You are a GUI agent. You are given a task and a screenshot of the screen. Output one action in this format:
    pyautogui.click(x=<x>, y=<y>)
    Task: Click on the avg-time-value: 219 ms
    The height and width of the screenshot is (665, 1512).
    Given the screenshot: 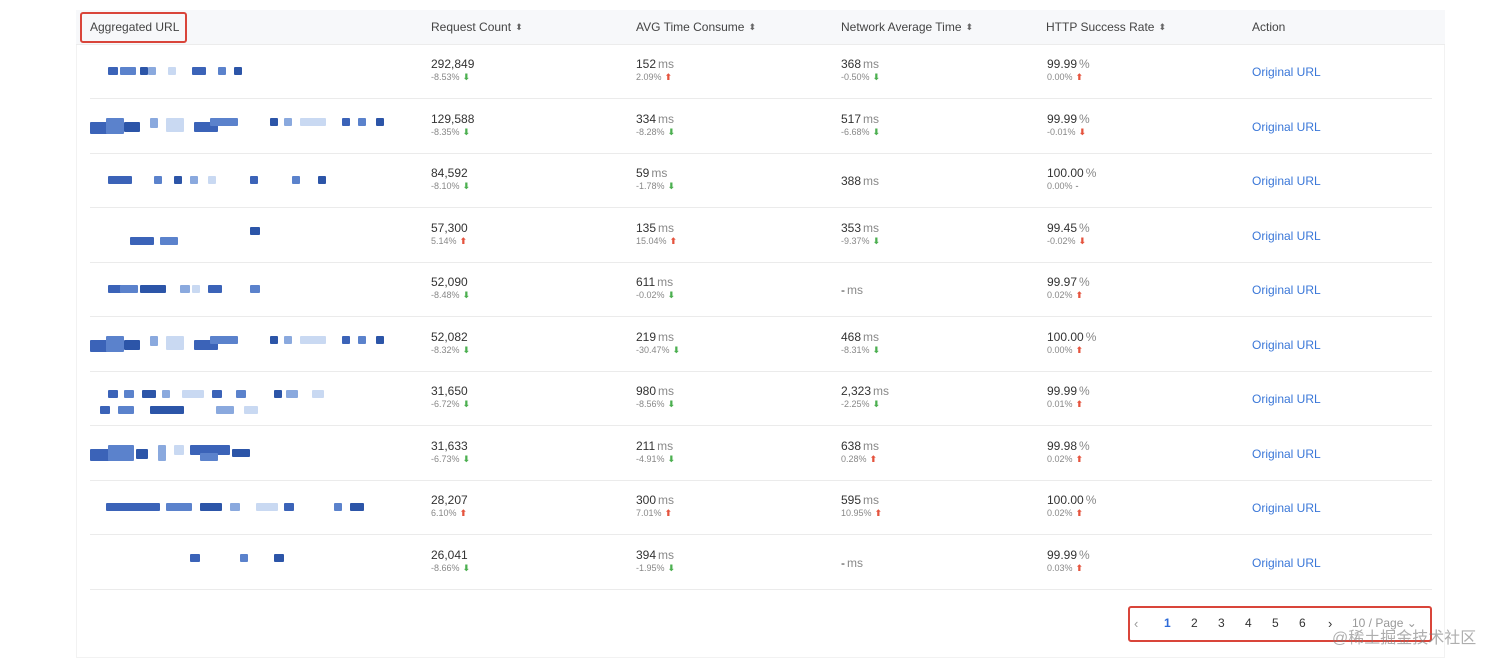 What is the action you would take?
    pyautogui.click(x=658, y=337)
    